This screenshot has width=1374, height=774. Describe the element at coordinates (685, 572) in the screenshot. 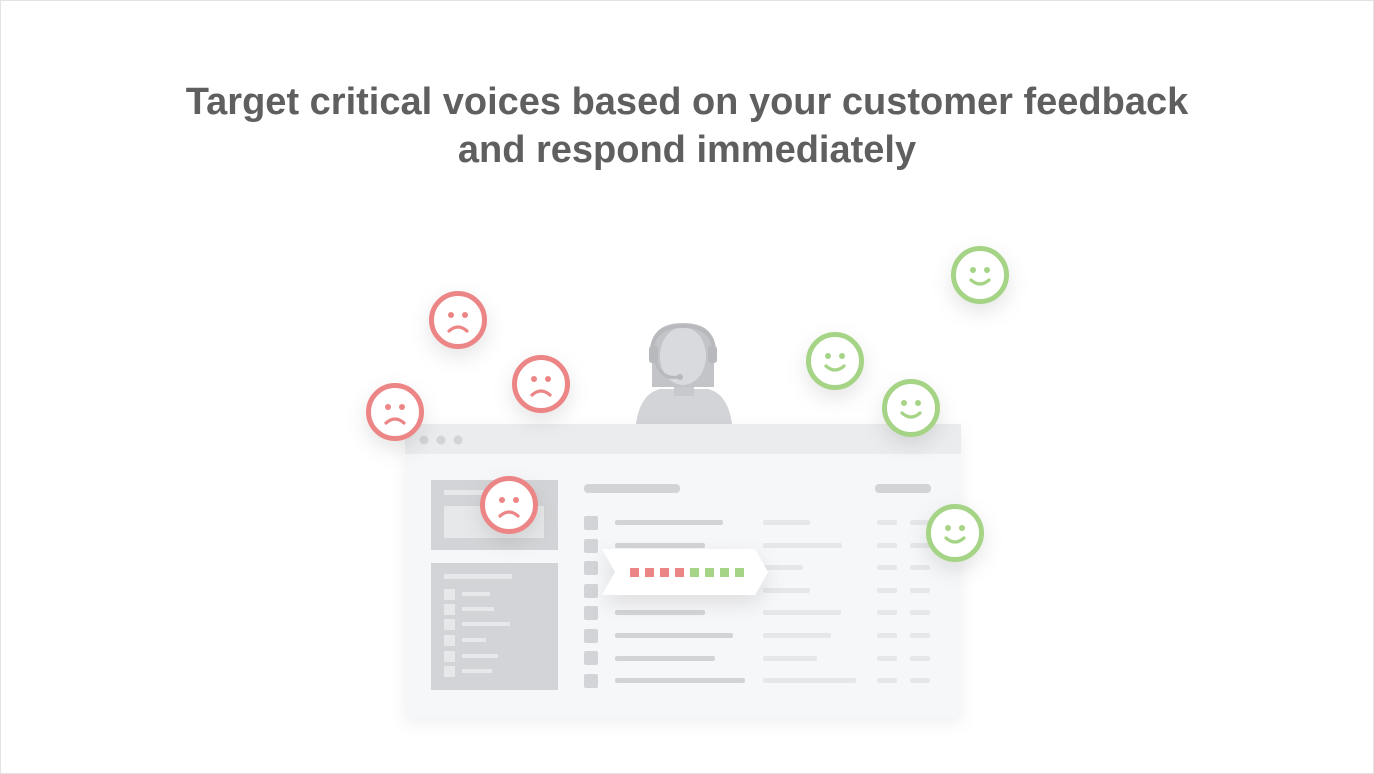

I see `sentiment-tag` at that location.